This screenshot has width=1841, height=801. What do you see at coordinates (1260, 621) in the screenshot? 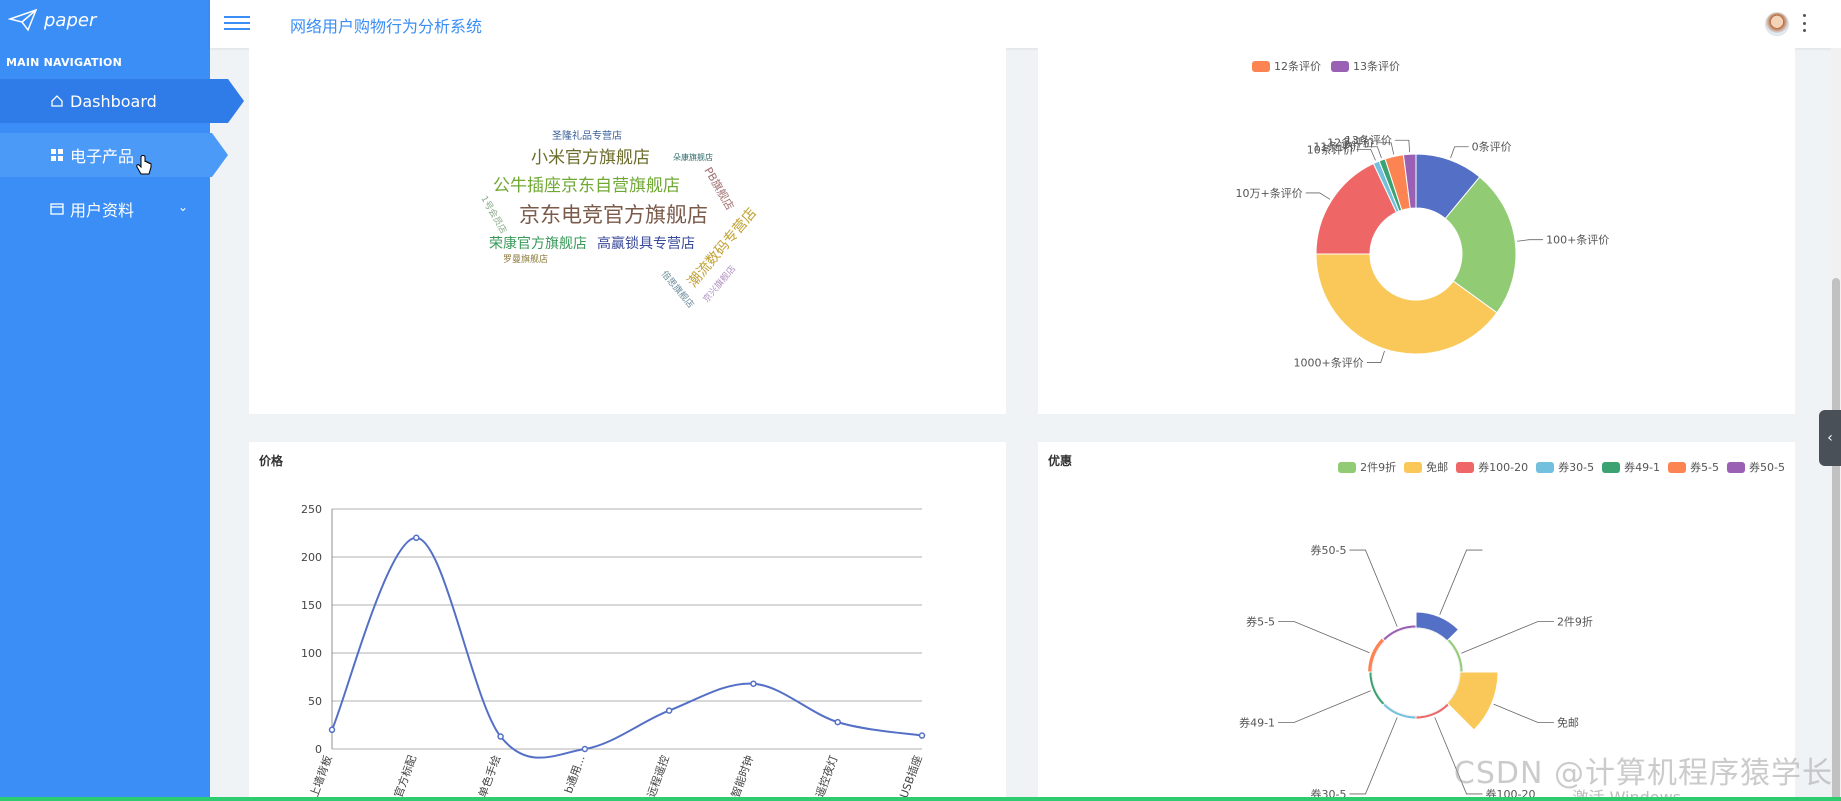
I see `rose-label: 券5-5` at bounding box center [1260, 621].